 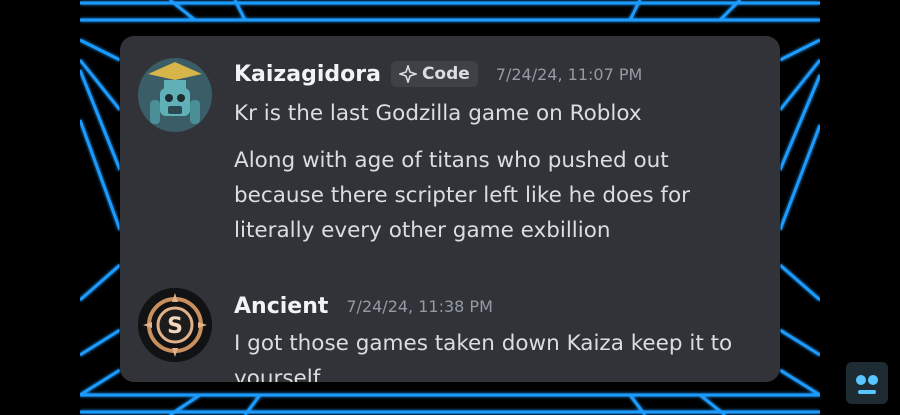 What do you see at coordinates (281, 306) in the screenshot?
I see `username: Ancient` at bounding box center [281, 306].